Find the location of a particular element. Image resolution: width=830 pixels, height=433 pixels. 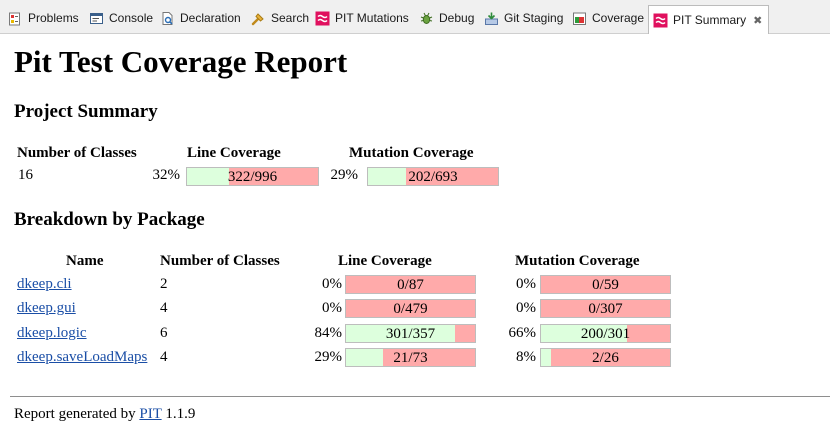

summary-mutation-percent: 29% is located at coordinates (344, 175).